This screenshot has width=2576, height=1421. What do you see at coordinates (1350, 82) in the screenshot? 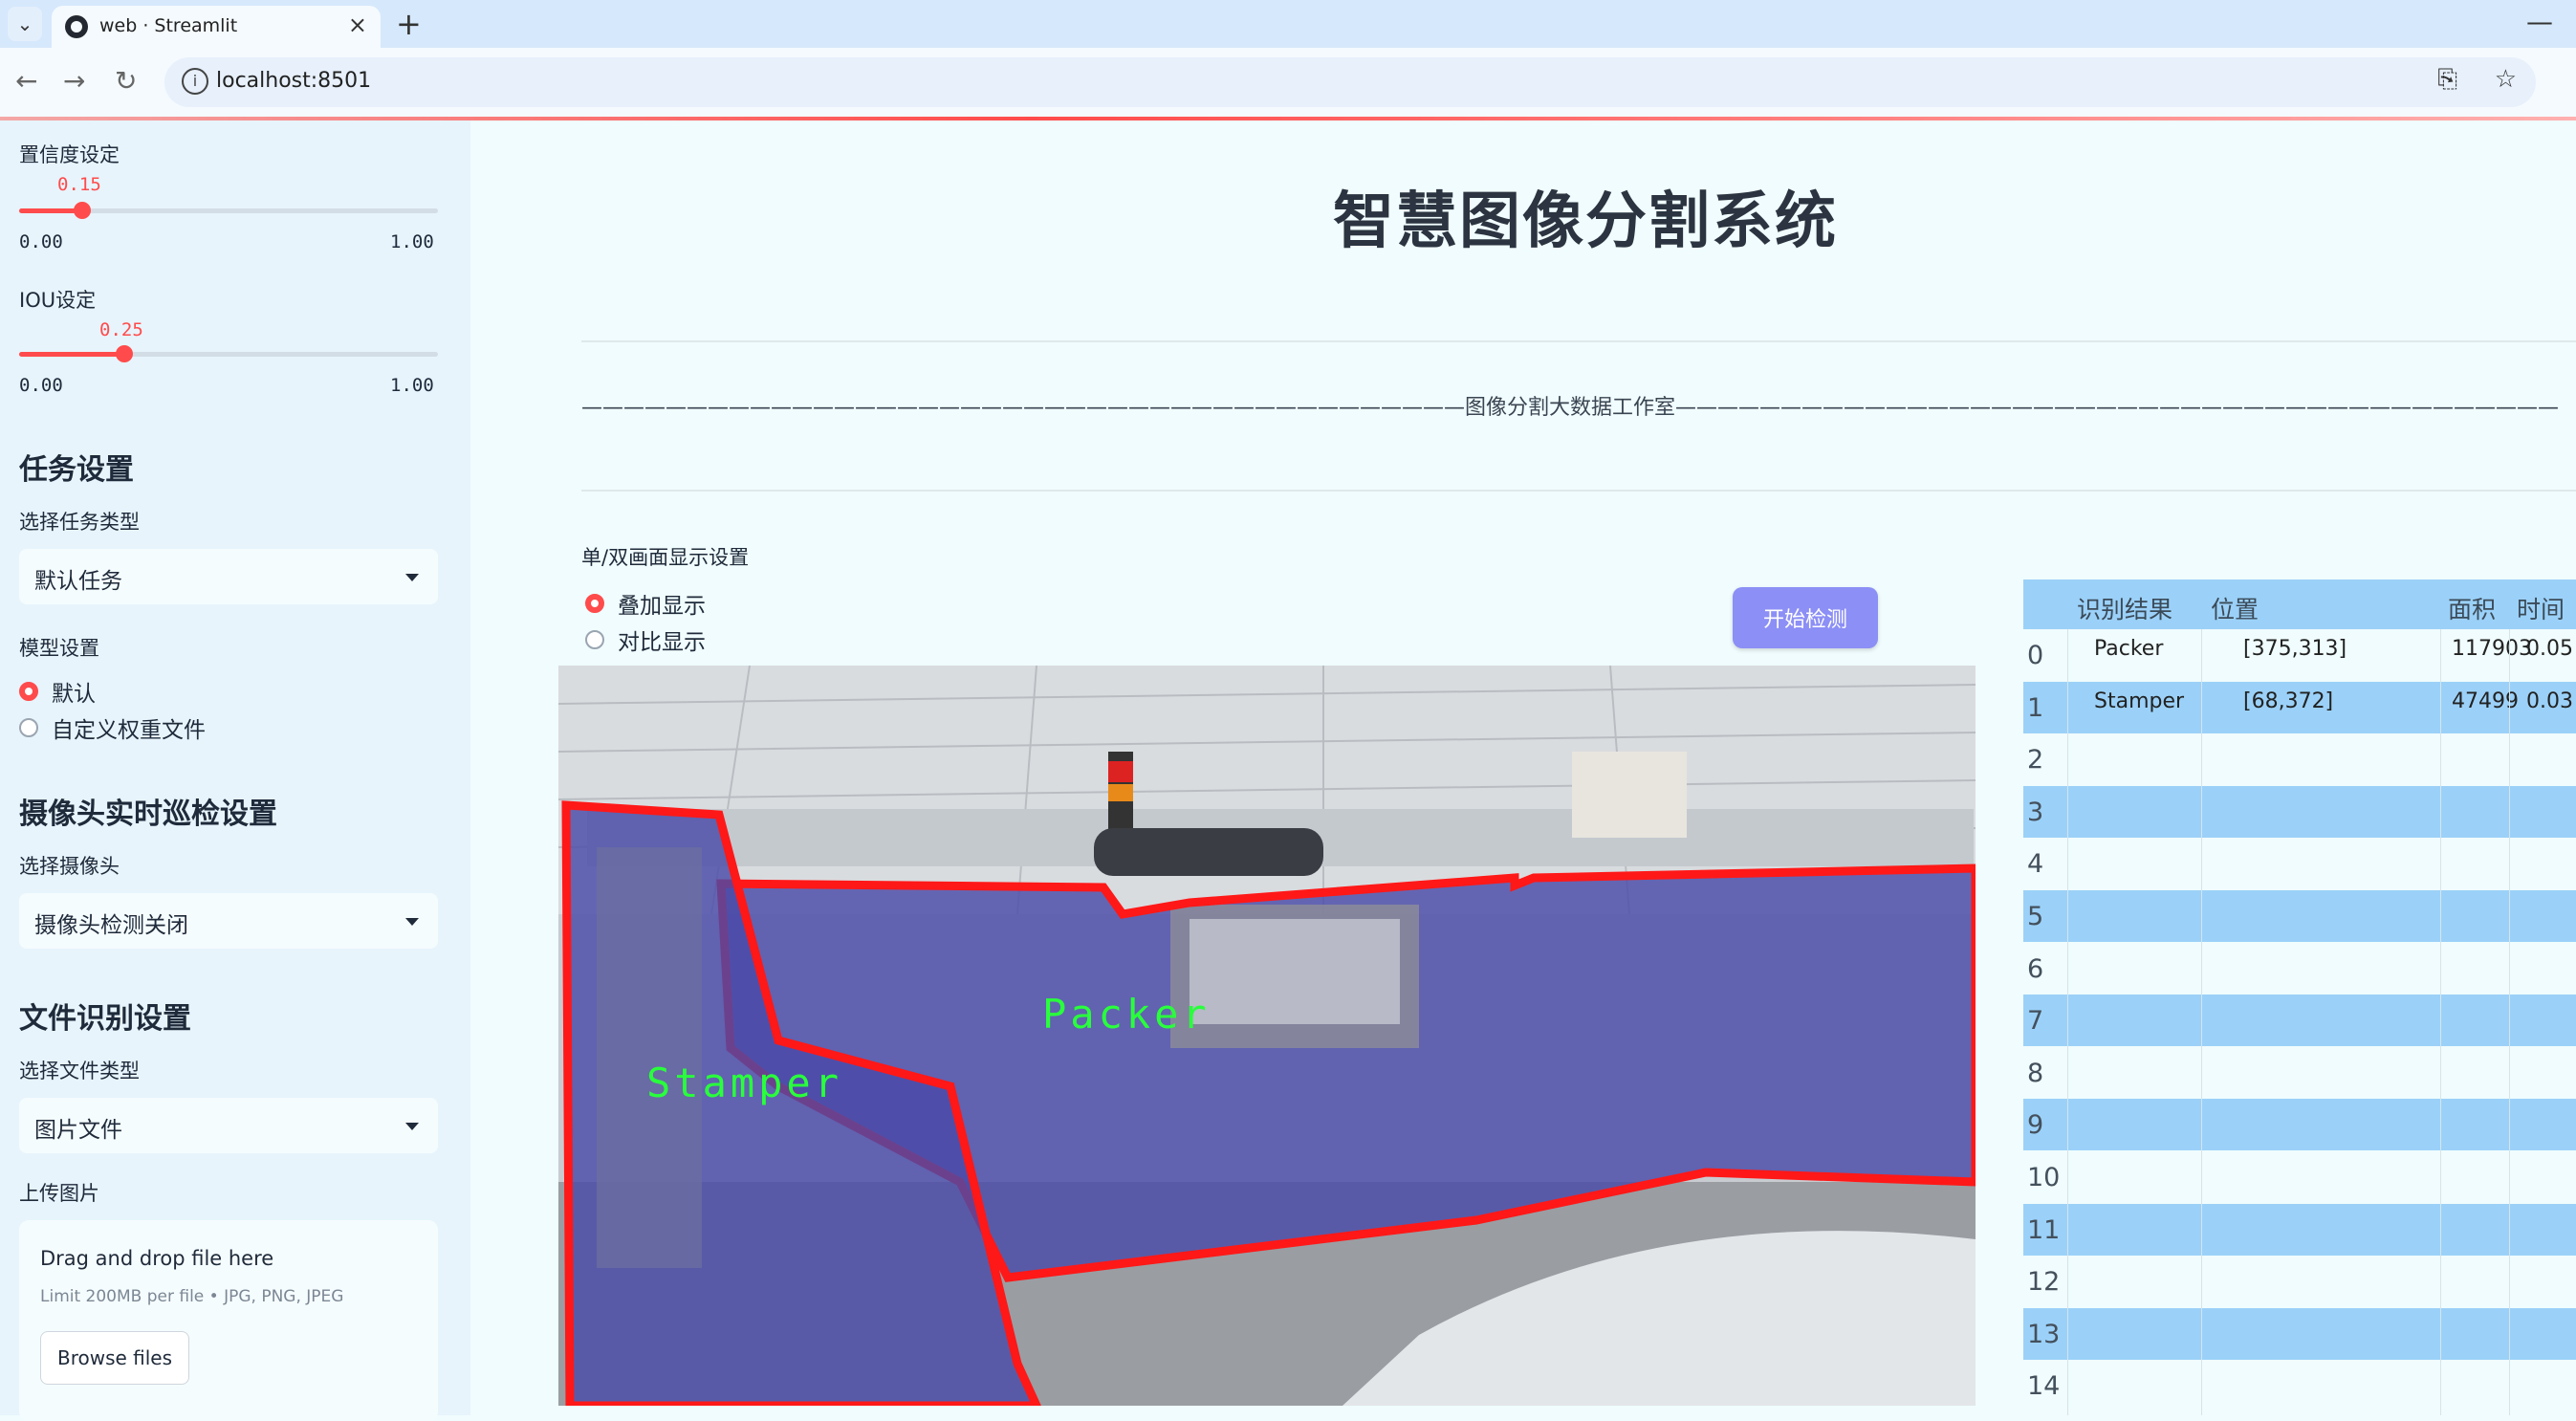
I see `url-field: i localhost:8501 ⎘ ☆` at bounding box center [1350, 82].